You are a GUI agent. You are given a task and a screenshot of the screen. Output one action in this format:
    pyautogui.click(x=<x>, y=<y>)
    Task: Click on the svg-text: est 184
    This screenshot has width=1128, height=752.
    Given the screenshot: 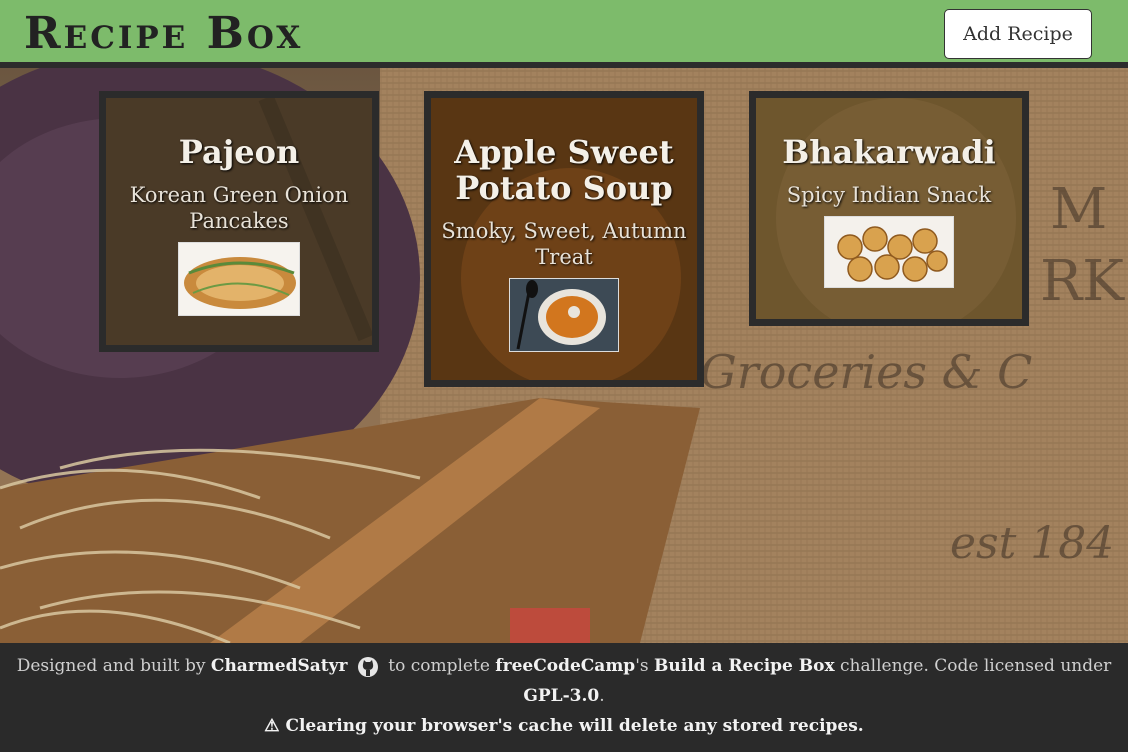 What is the action you would take?
    pyautogui.click(x=1032, y=543)
    